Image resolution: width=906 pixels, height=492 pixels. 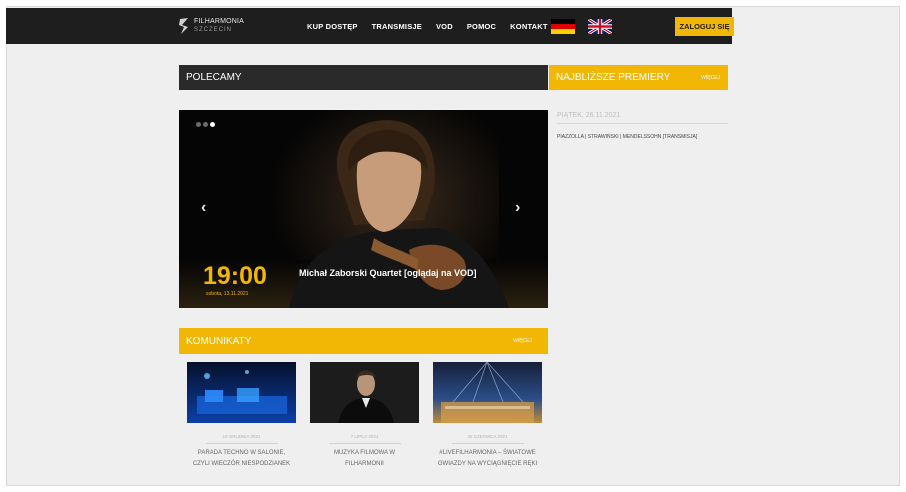 I want to click on polecamy-header: POLECAMY, so click(x=363, y=77).